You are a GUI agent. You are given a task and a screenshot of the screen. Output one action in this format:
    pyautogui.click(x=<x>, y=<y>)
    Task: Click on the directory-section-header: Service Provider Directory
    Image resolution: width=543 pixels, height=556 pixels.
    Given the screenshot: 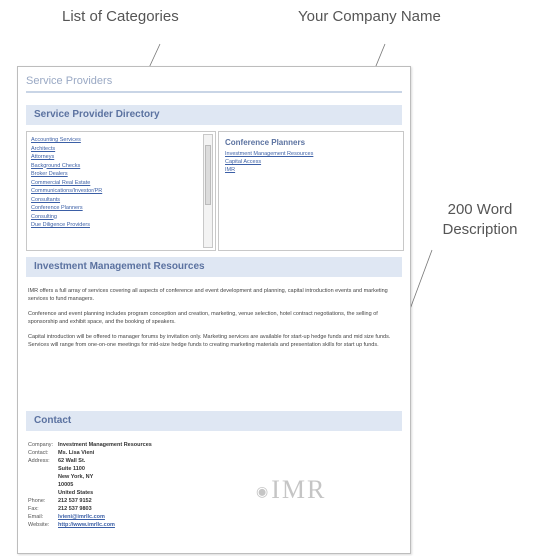 What is the action you would take?
    pyautogui.click(x=214, y=115)
    